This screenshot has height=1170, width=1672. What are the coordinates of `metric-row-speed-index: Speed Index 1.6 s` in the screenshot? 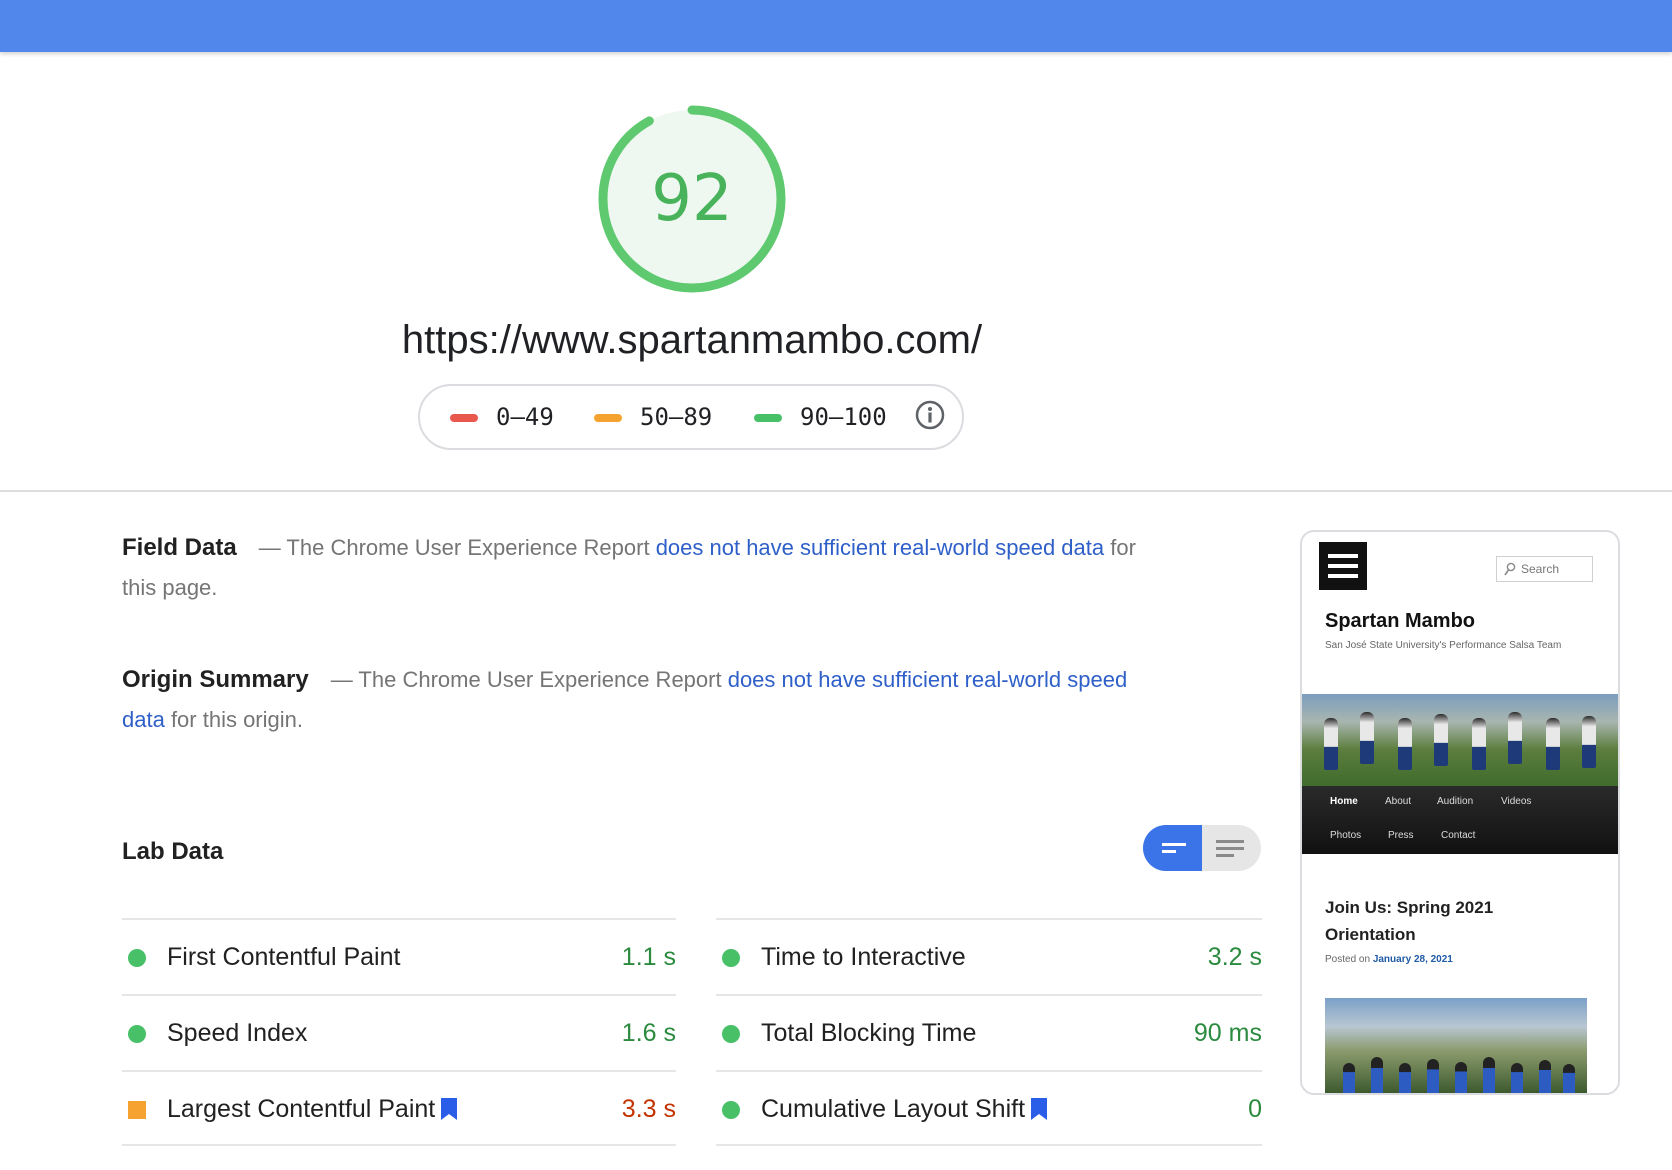 It's located at (399, 1032).